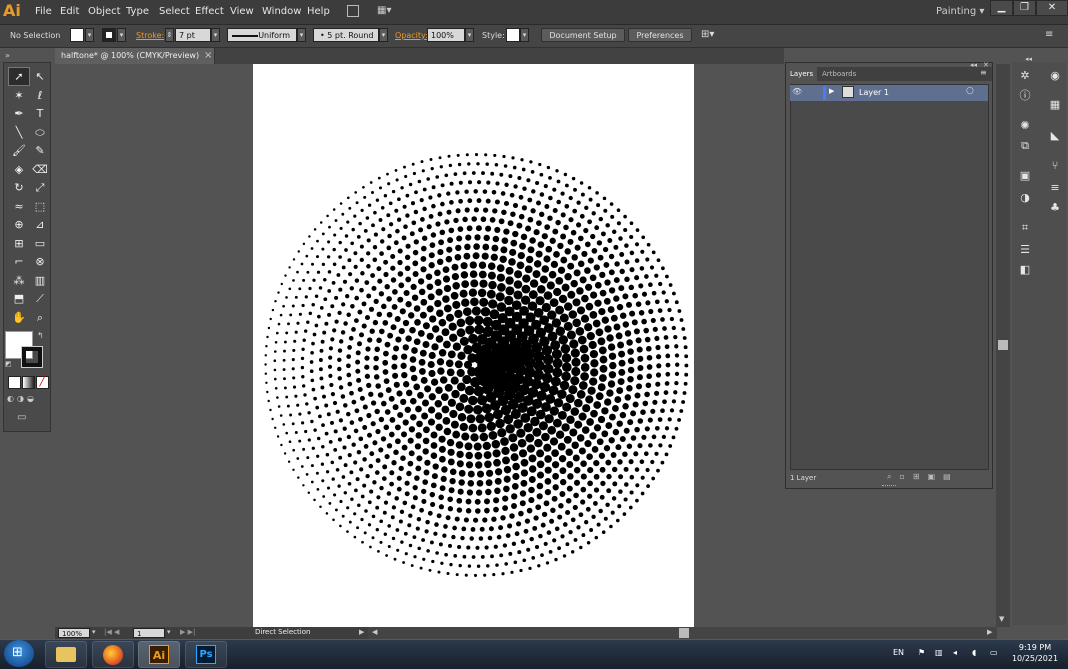 This screenshot has height=669, width=1068. Describe the element at coordinates (446, 35) in the screenshot. I see `opacity-field: 100%` at that location.